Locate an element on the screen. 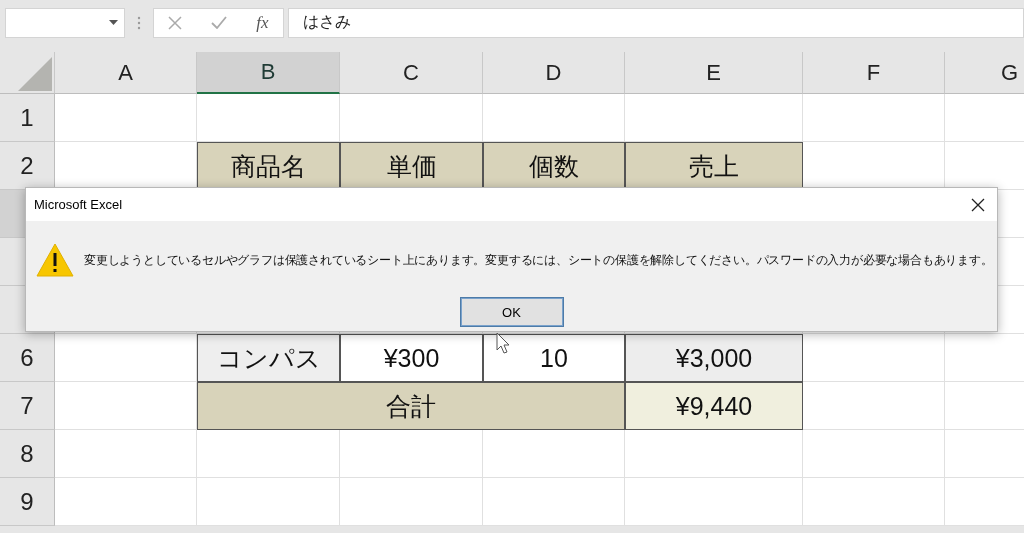 The height and width of the screenshot is (533, 1024). table-cell: 単価 is located at coordinates (411, 166).